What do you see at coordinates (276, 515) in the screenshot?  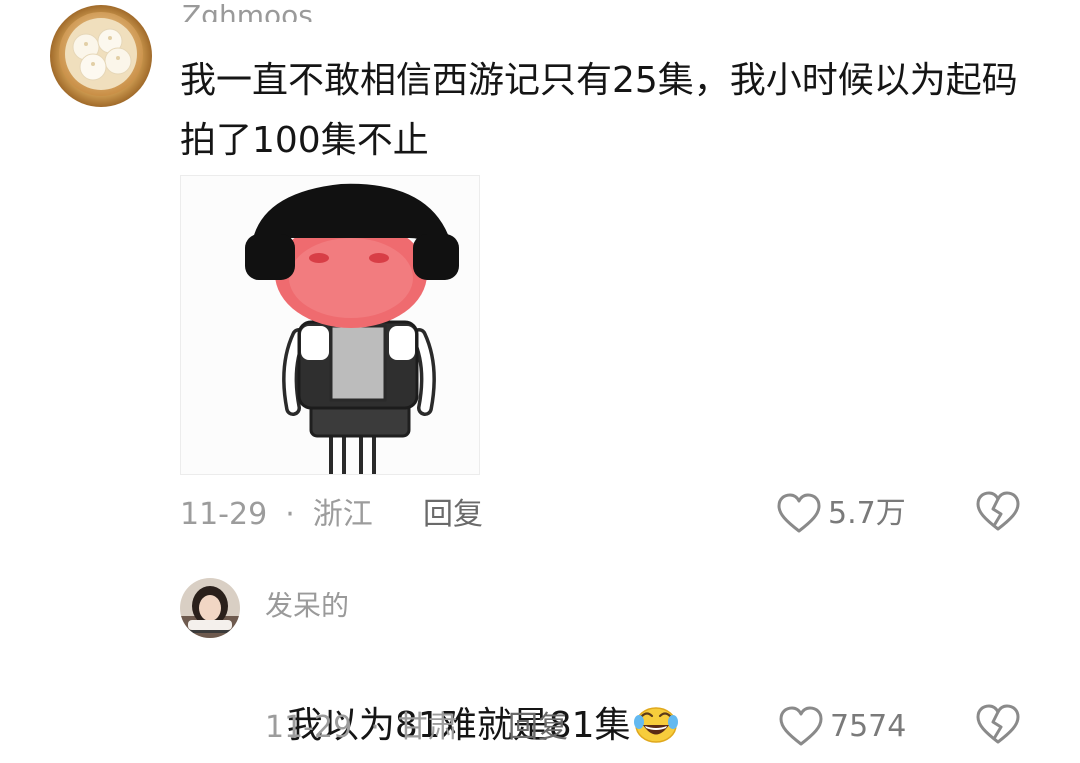 I see `comment-meta: 11-29 · 浙江` at bounding box center [276, 515].